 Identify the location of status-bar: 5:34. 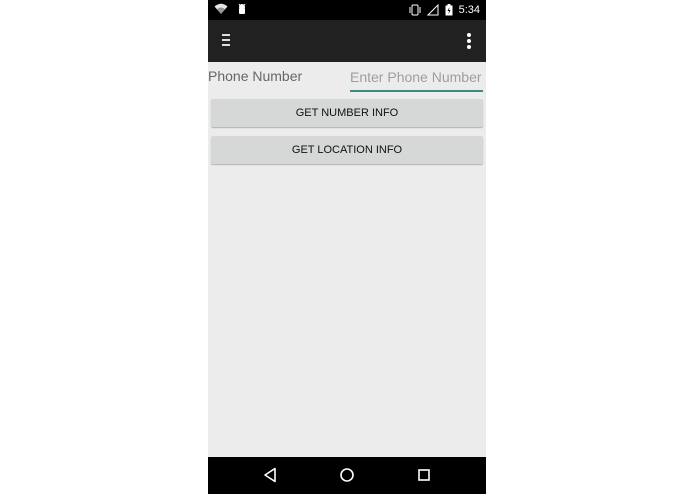
(347, 10).